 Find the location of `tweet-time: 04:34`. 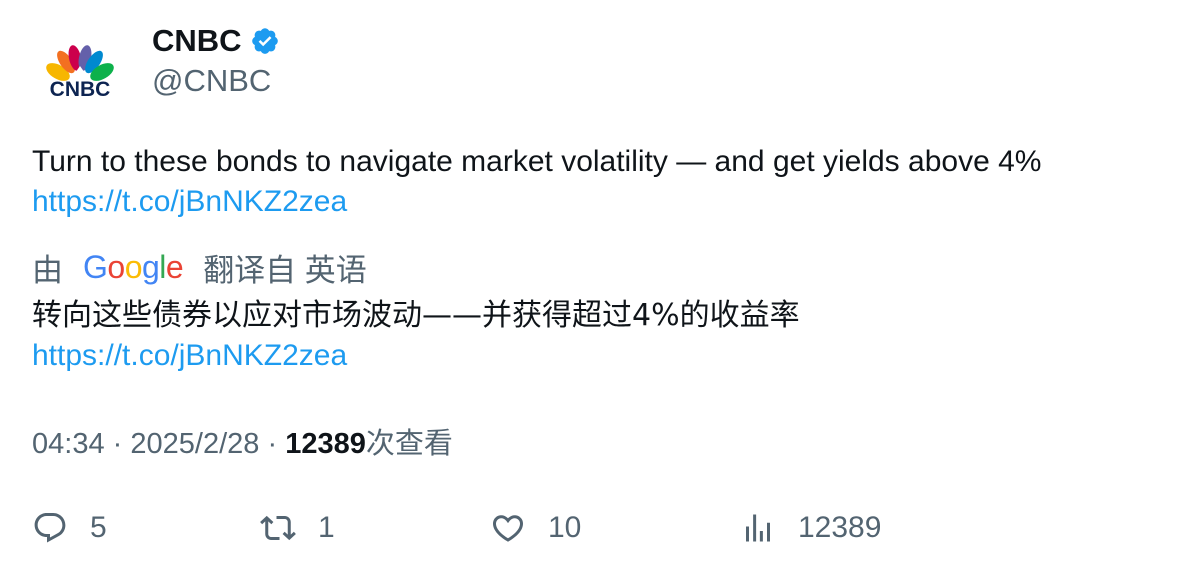

tweet-time: 04:34 is located at coordinates (68, 444).